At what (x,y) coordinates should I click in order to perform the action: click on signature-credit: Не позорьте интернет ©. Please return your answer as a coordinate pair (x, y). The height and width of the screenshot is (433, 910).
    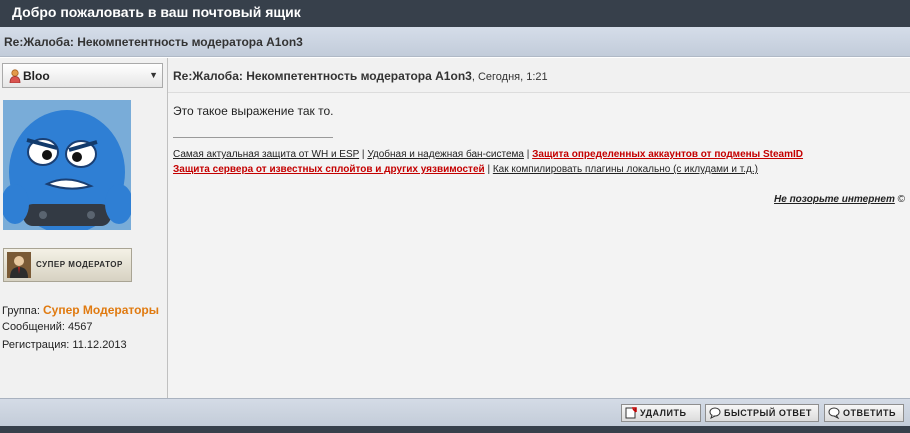
    Looking at the image, I should click on (839, 199).